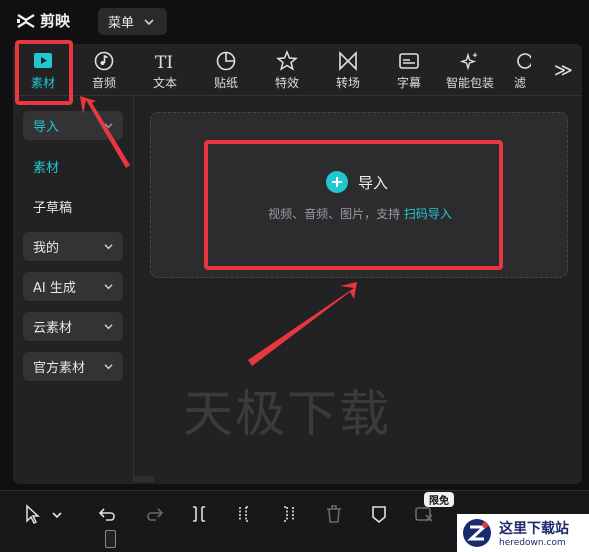  Describe the element at coordinates (468, 61) in the screenshot. I see `sparkle-icon` at that location.